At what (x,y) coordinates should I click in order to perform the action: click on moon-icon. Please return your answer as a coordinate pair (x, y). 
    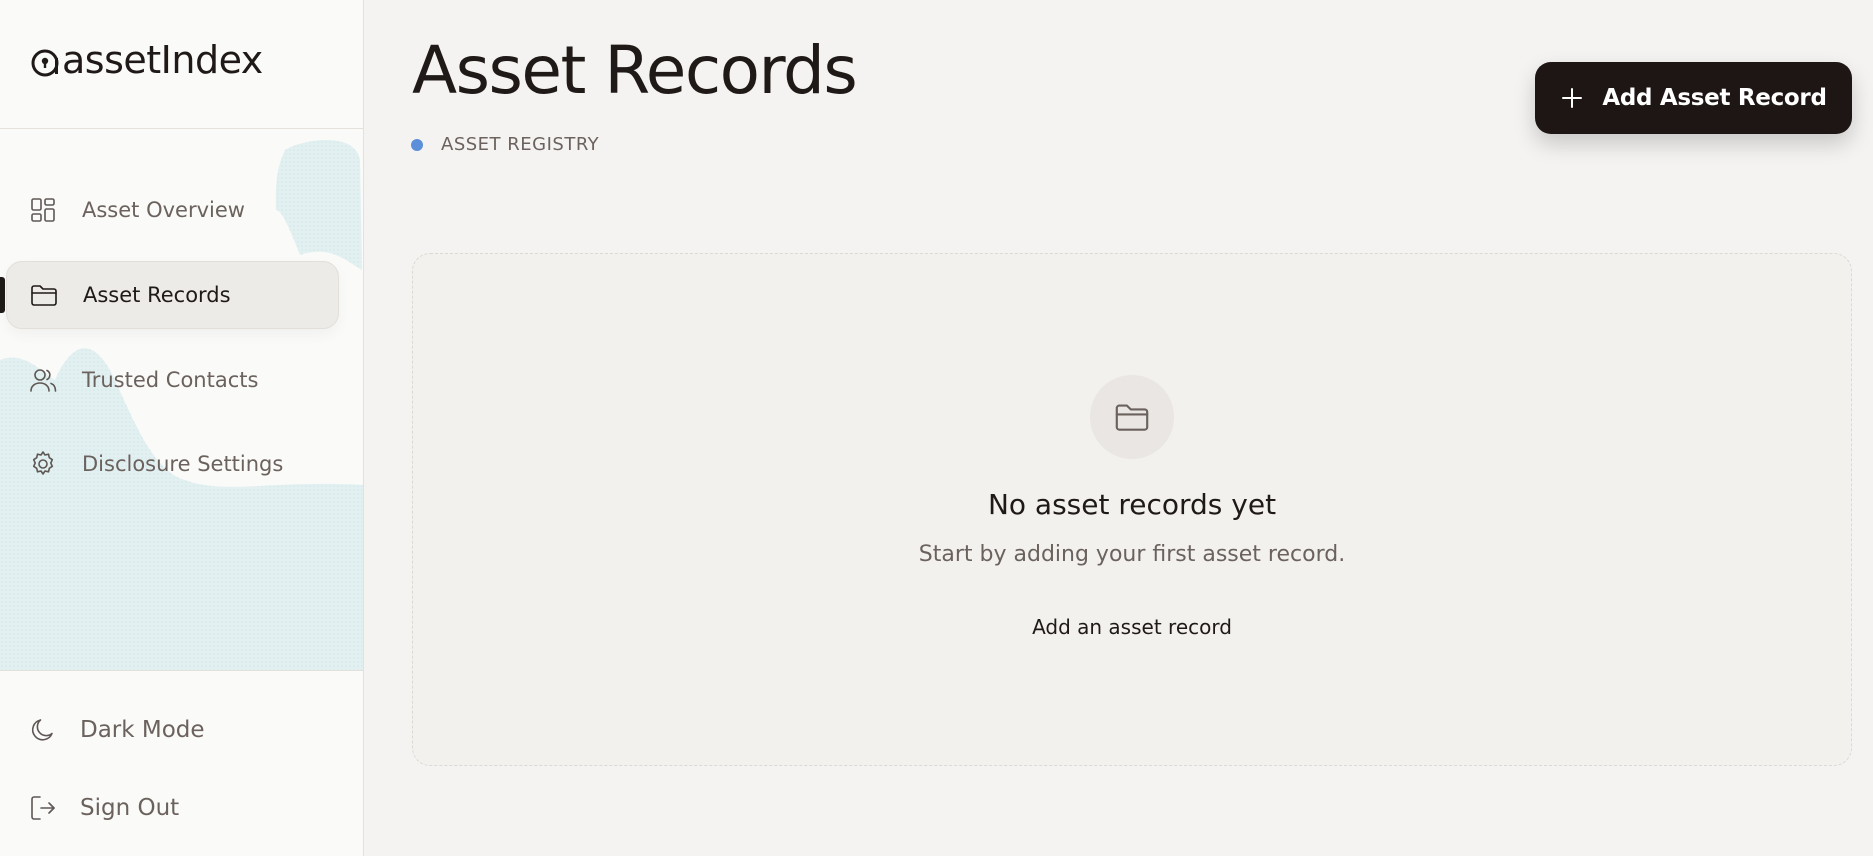
    Looking at the image, I should click on (42, 730).